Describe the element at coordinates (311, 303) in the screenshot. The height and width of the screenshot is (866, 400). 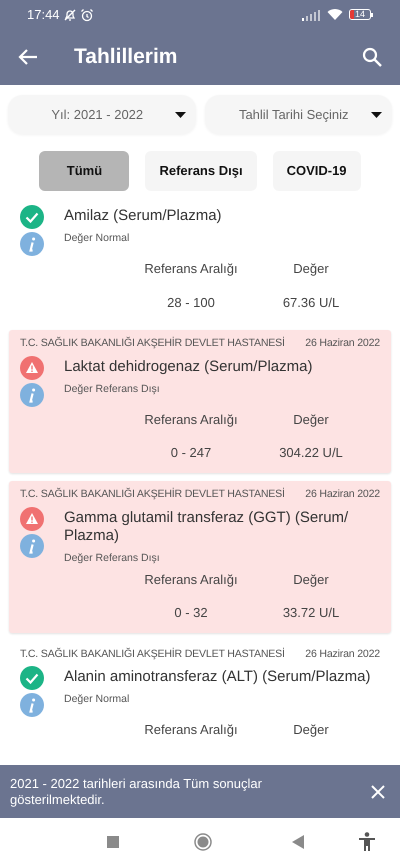
I see `result-value: 67.36 U/L` at that location.